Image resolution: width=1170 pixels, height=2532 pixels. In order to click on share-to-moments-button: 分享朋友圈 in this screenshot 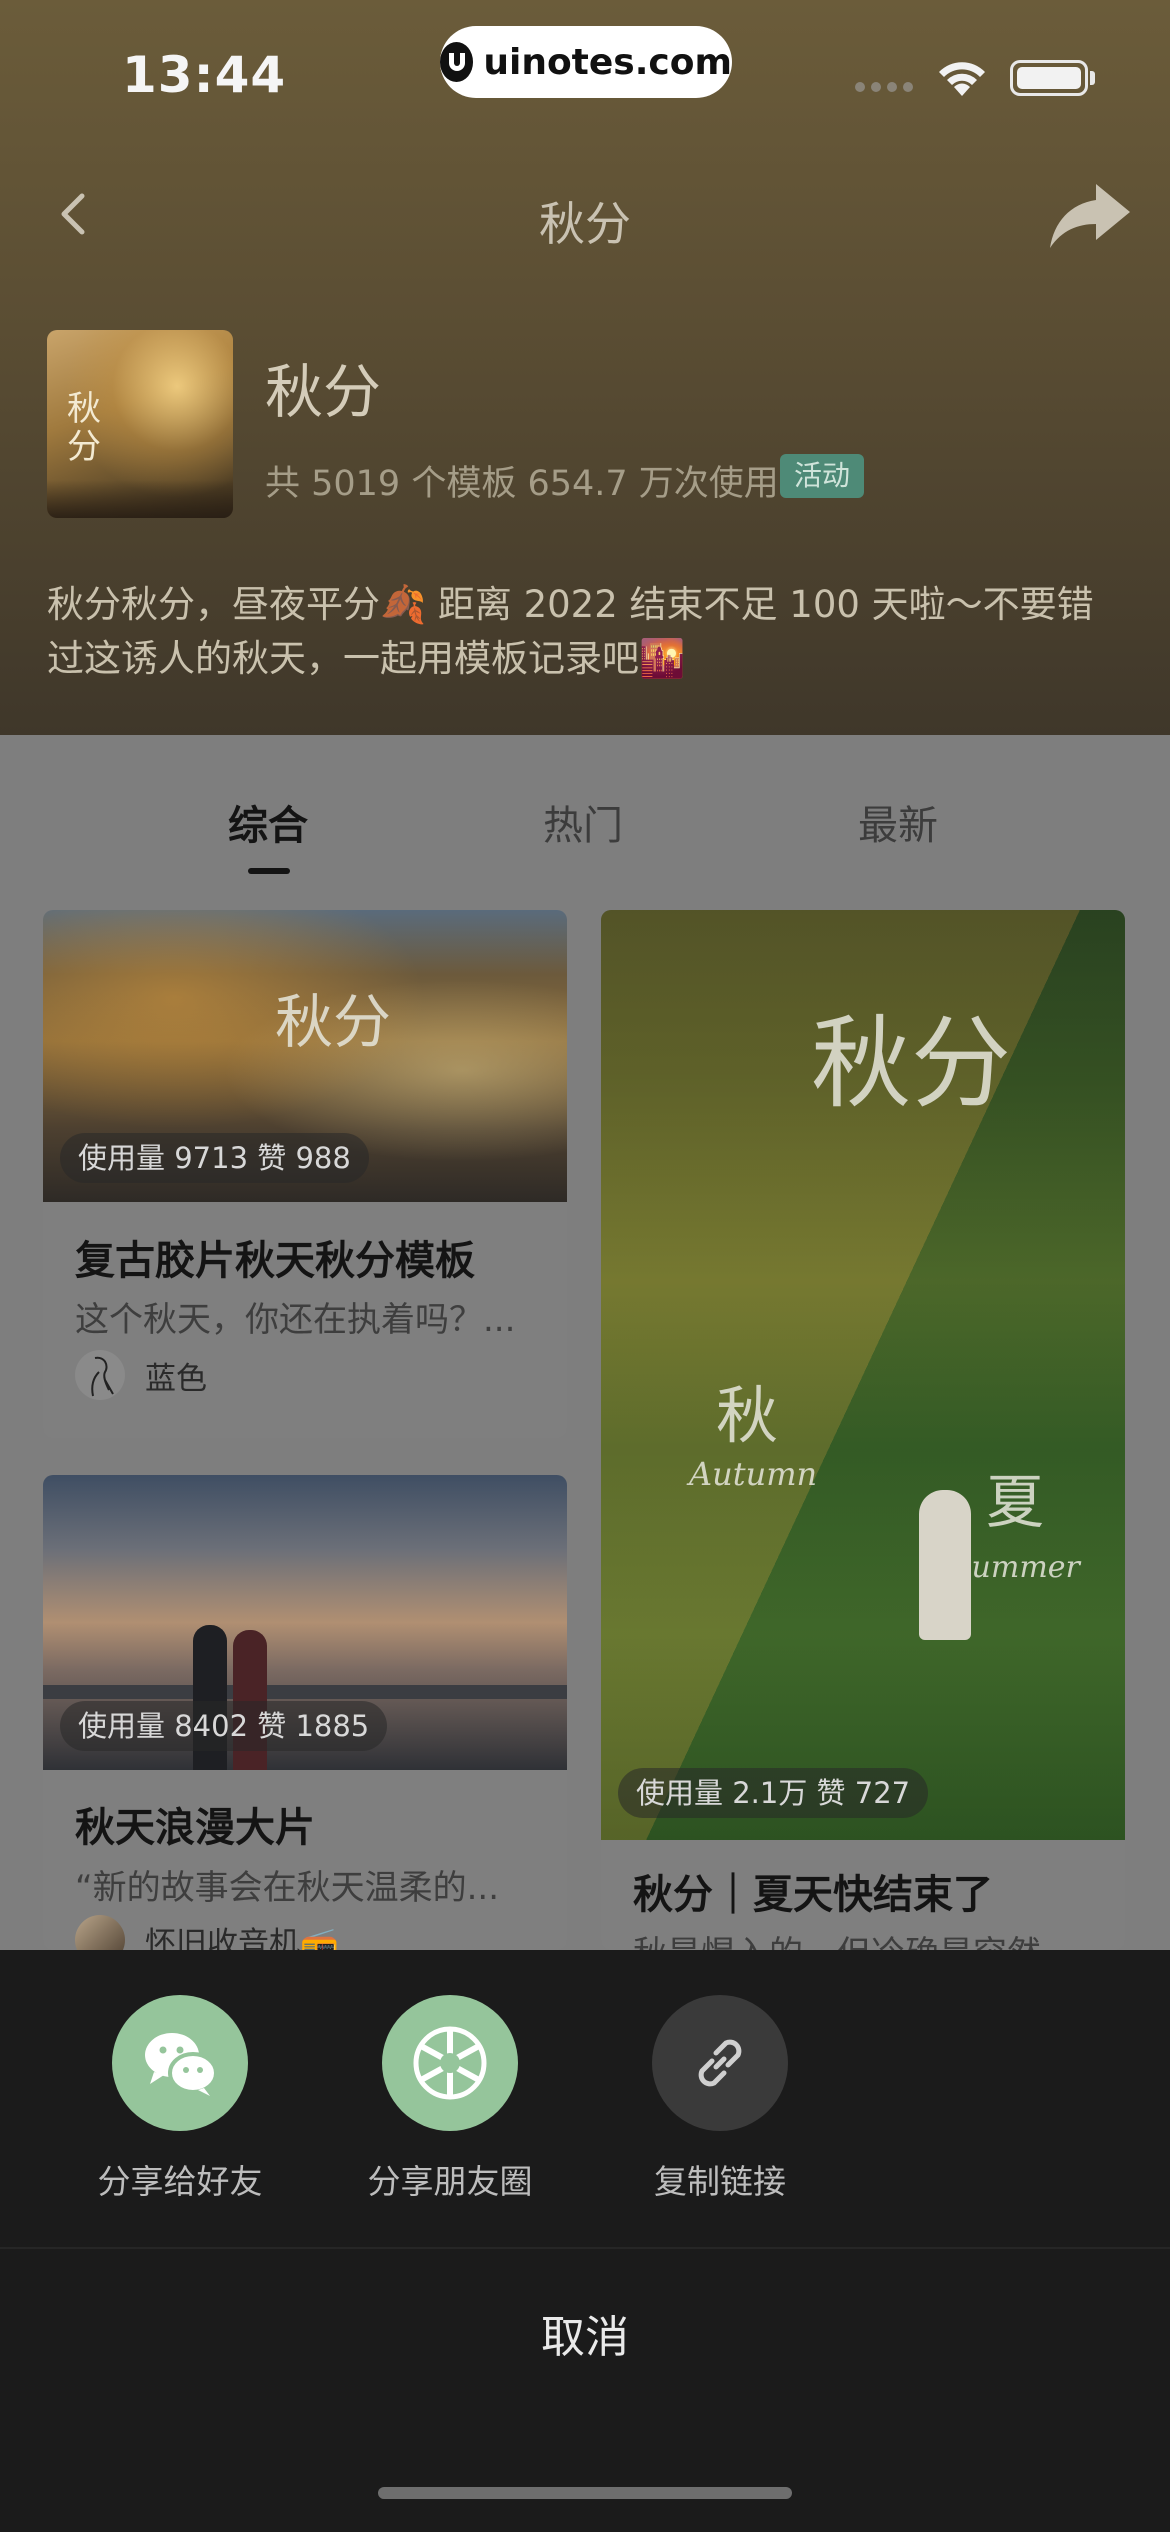, I will do `click(450, 2099)`.